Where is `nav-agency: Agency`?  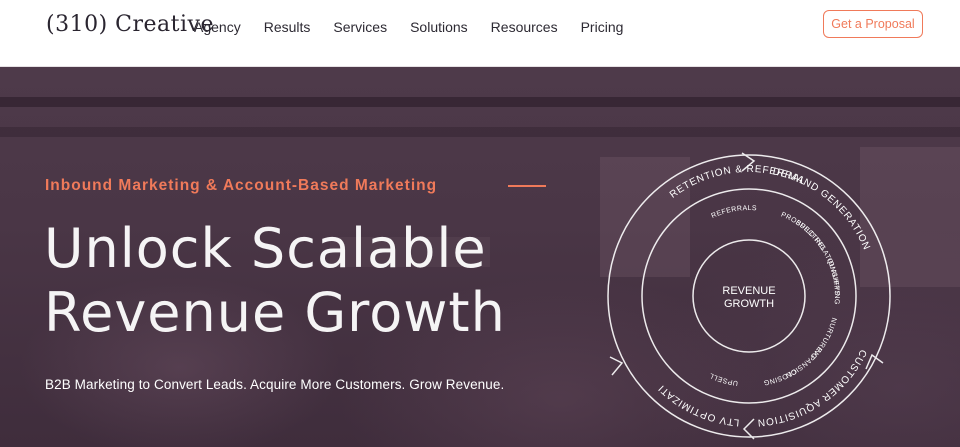
nav-agency: Agency is located at coordinates (217, 27).